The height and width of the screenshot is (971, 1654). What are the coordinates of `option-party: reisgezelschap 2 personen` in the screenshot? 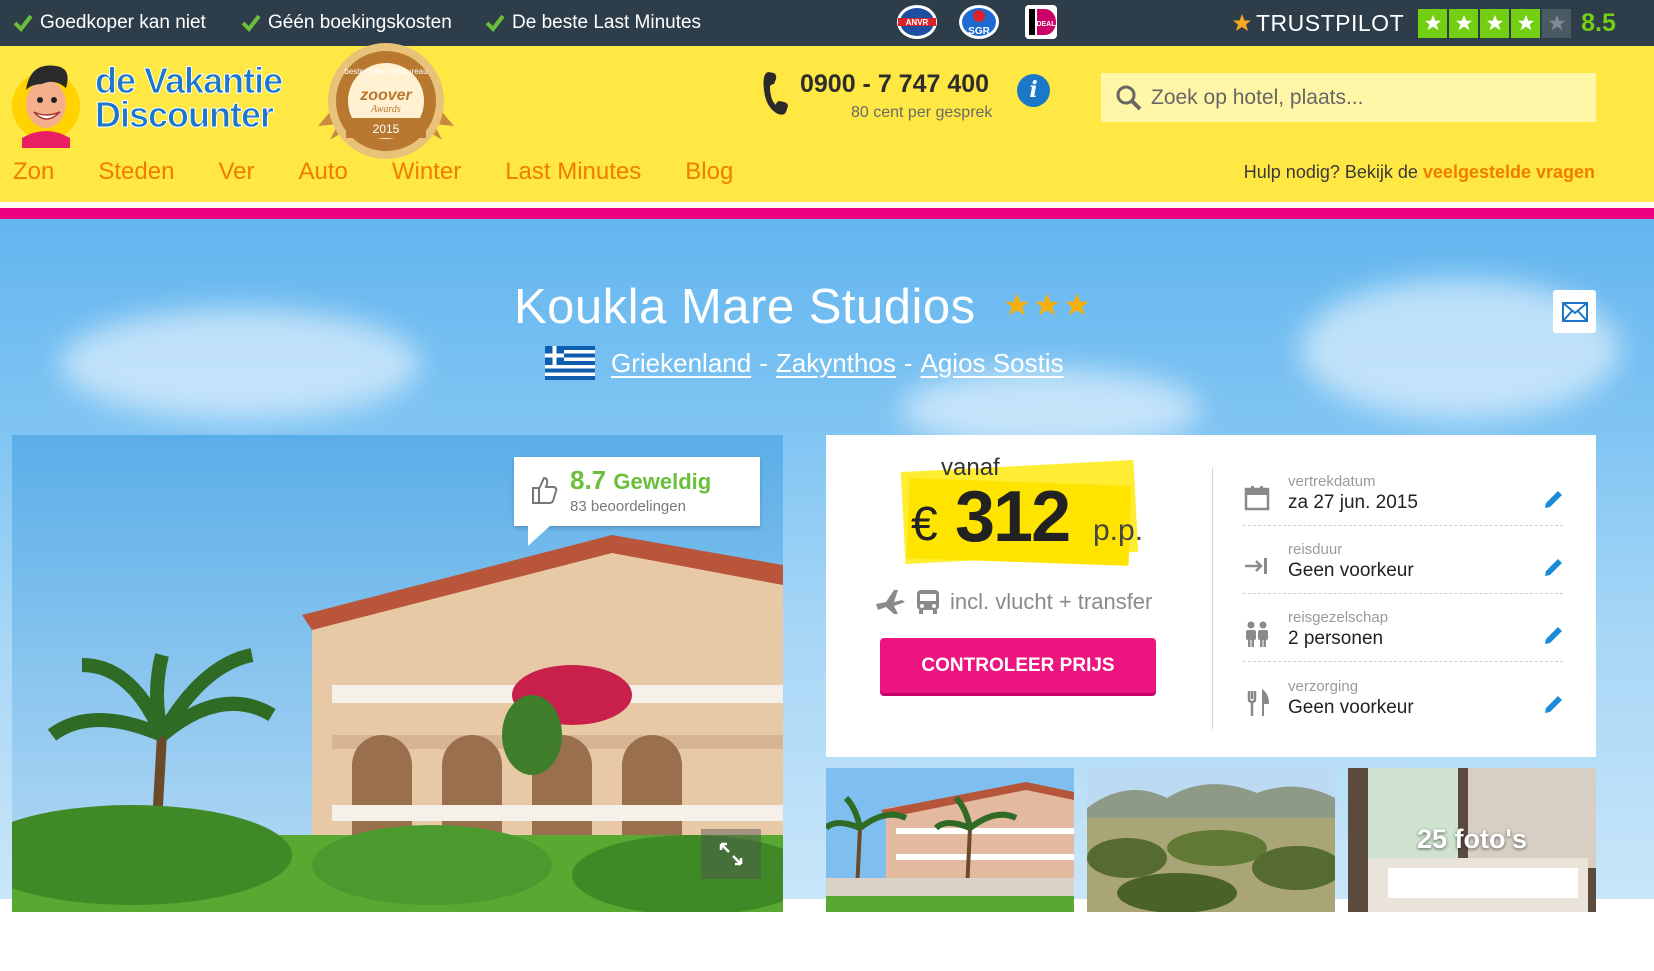 It's located at (1403, 635).